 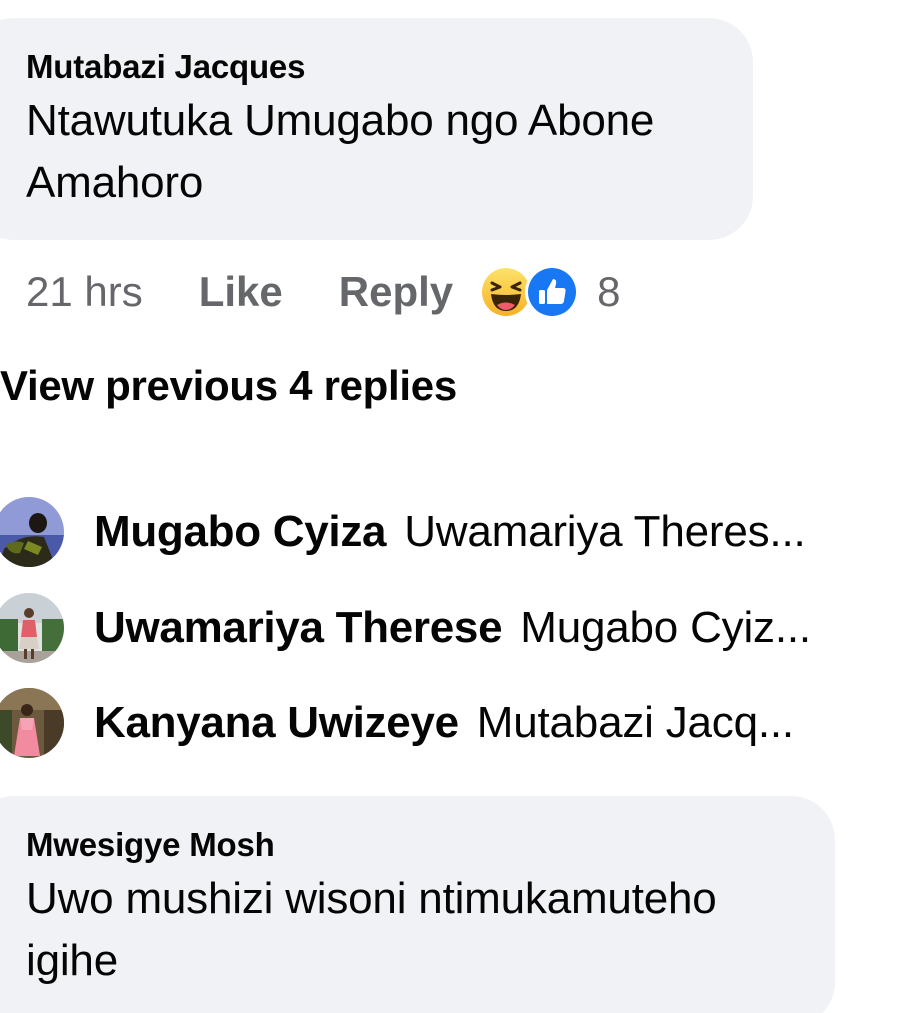 What do you see at coordinates (340, 120) in the screenshot?
I see `comment-text-line: Ntawutuka Umugabo ngo Abone` at bounding box center [340, 120].